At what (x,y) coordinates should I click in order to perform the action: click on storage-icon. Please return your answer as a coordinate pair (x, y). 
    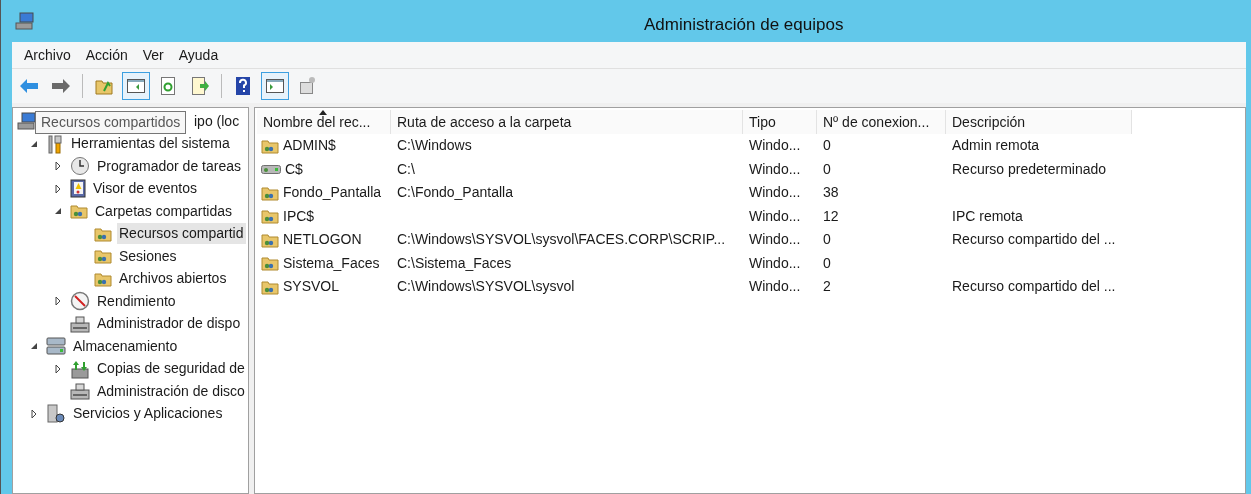
    Looking at the image, I should click on (56, 346).